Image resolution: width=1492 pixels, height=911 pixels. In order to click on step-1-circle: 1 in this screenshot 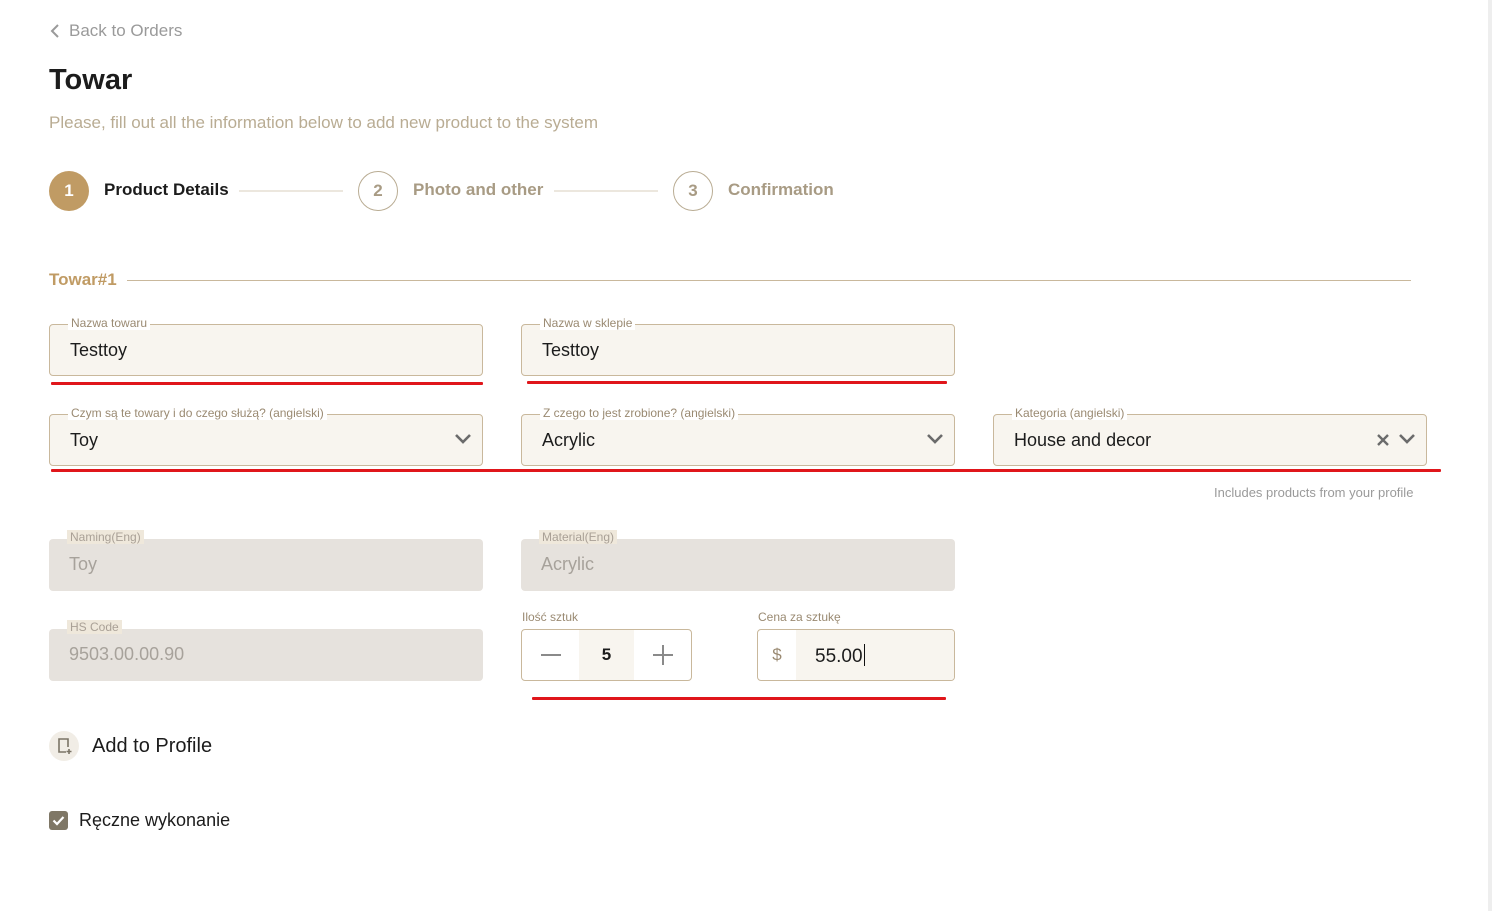, I will do `click(69, 191)`.